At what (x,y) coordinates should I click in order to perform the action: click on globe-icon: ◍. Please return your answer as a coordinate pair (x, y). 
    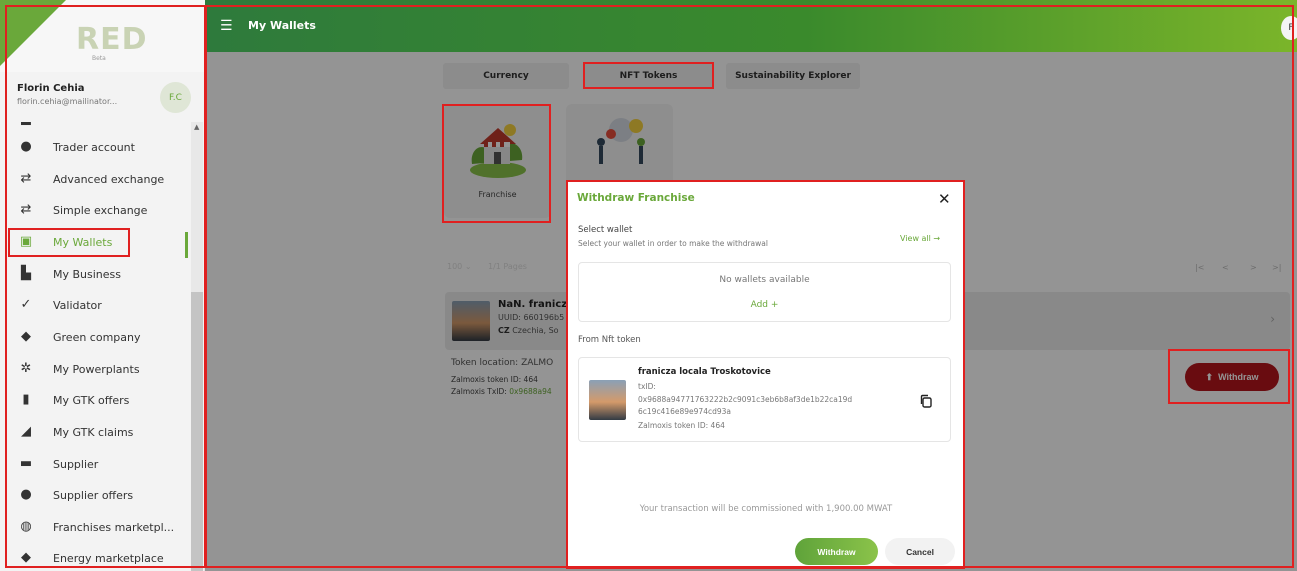
    Looking at the image, I should click on (26, 526).